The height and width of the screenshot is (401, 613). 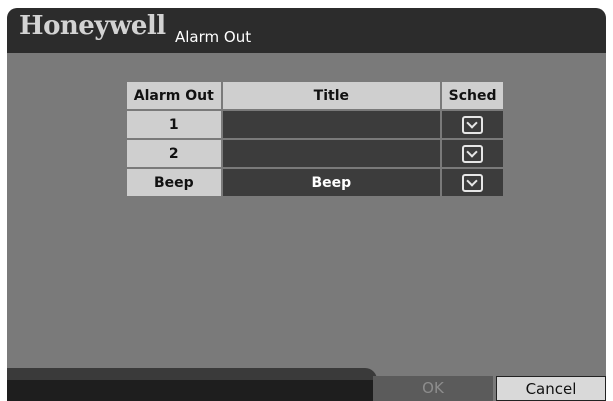 What do you see at coordinates (174, 95) in the screenshot?
I see `column-header-alarm-out: Alarm Out` at bounding box center [174, 95].